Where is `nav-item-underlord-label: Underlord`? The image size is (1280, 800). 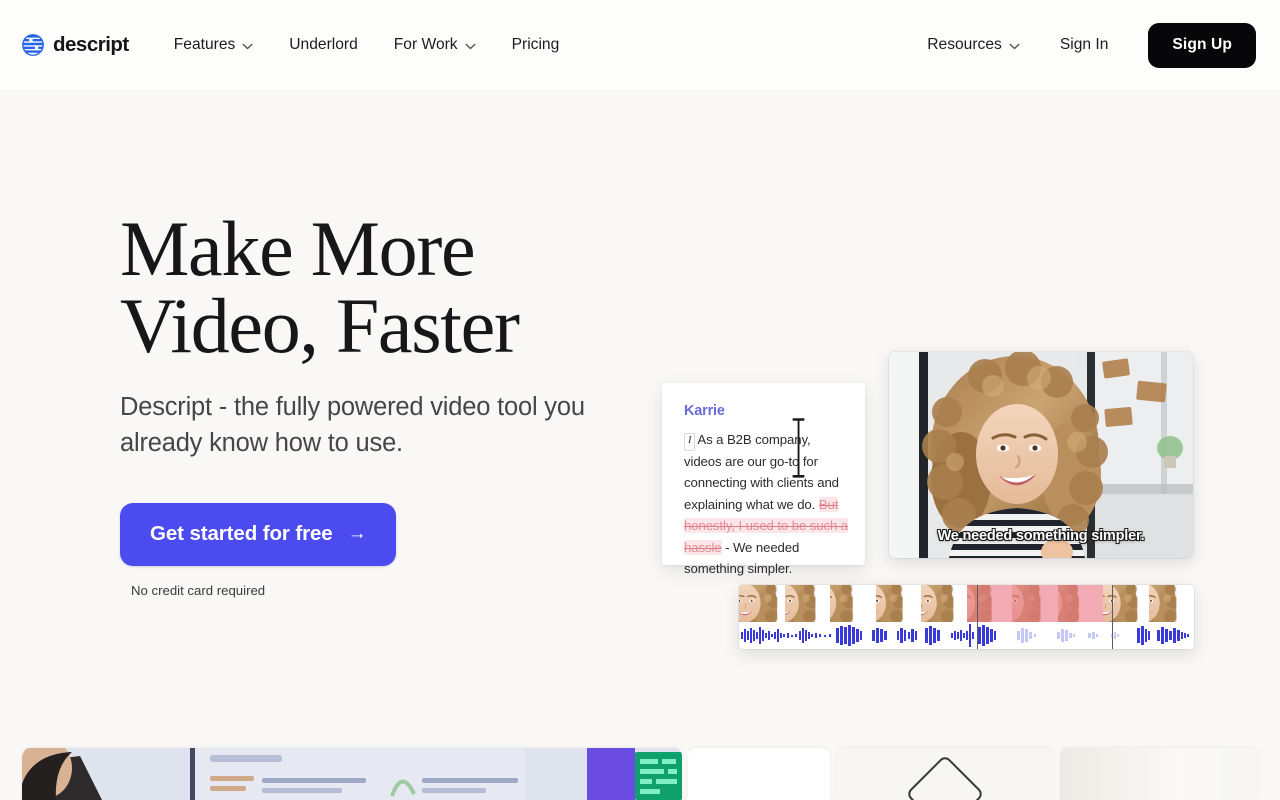
nav-item-underlord-label: Underlord is located at coordinates (323, 44).